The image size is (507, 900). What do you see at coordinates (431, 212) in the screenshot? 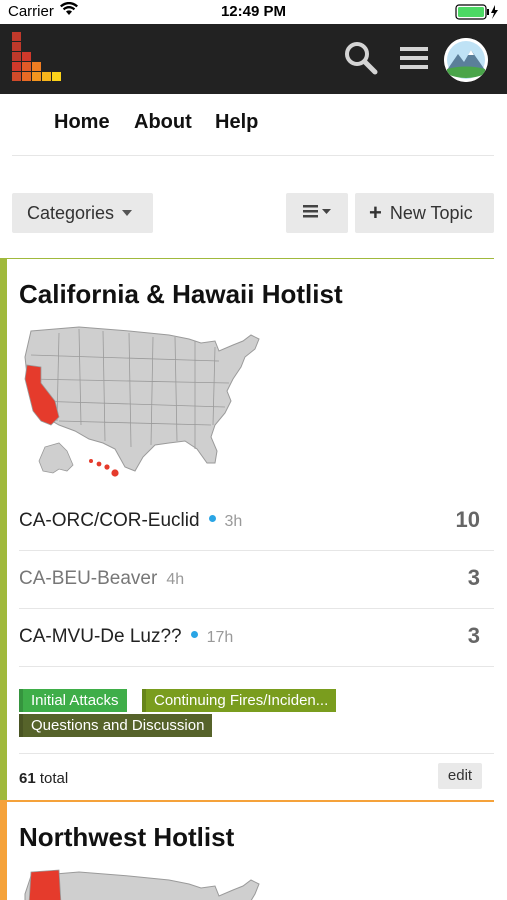
I see `new-topic-label: New Topic` at bounding box center [431, 212].